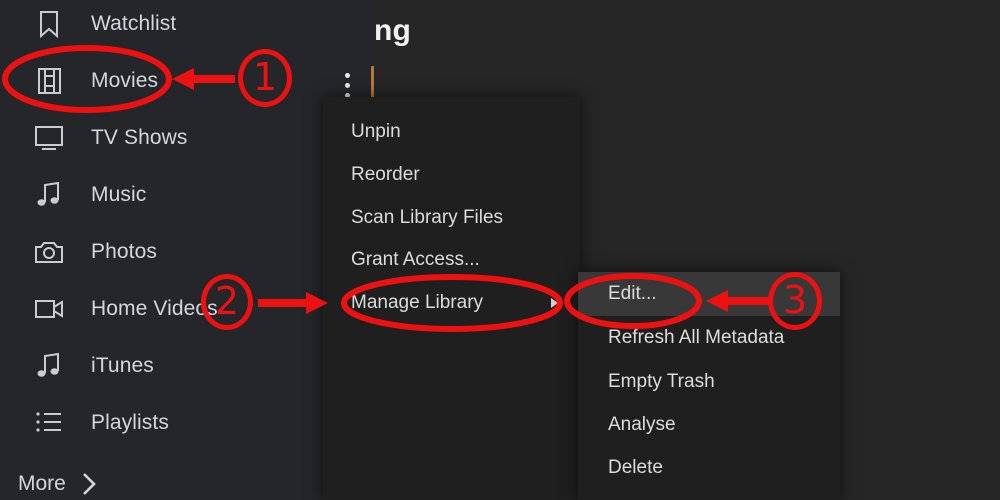  Describe the element at coordinates (376, 131) in the screenshot. I see `menu-item-label: Unpin` at that location.